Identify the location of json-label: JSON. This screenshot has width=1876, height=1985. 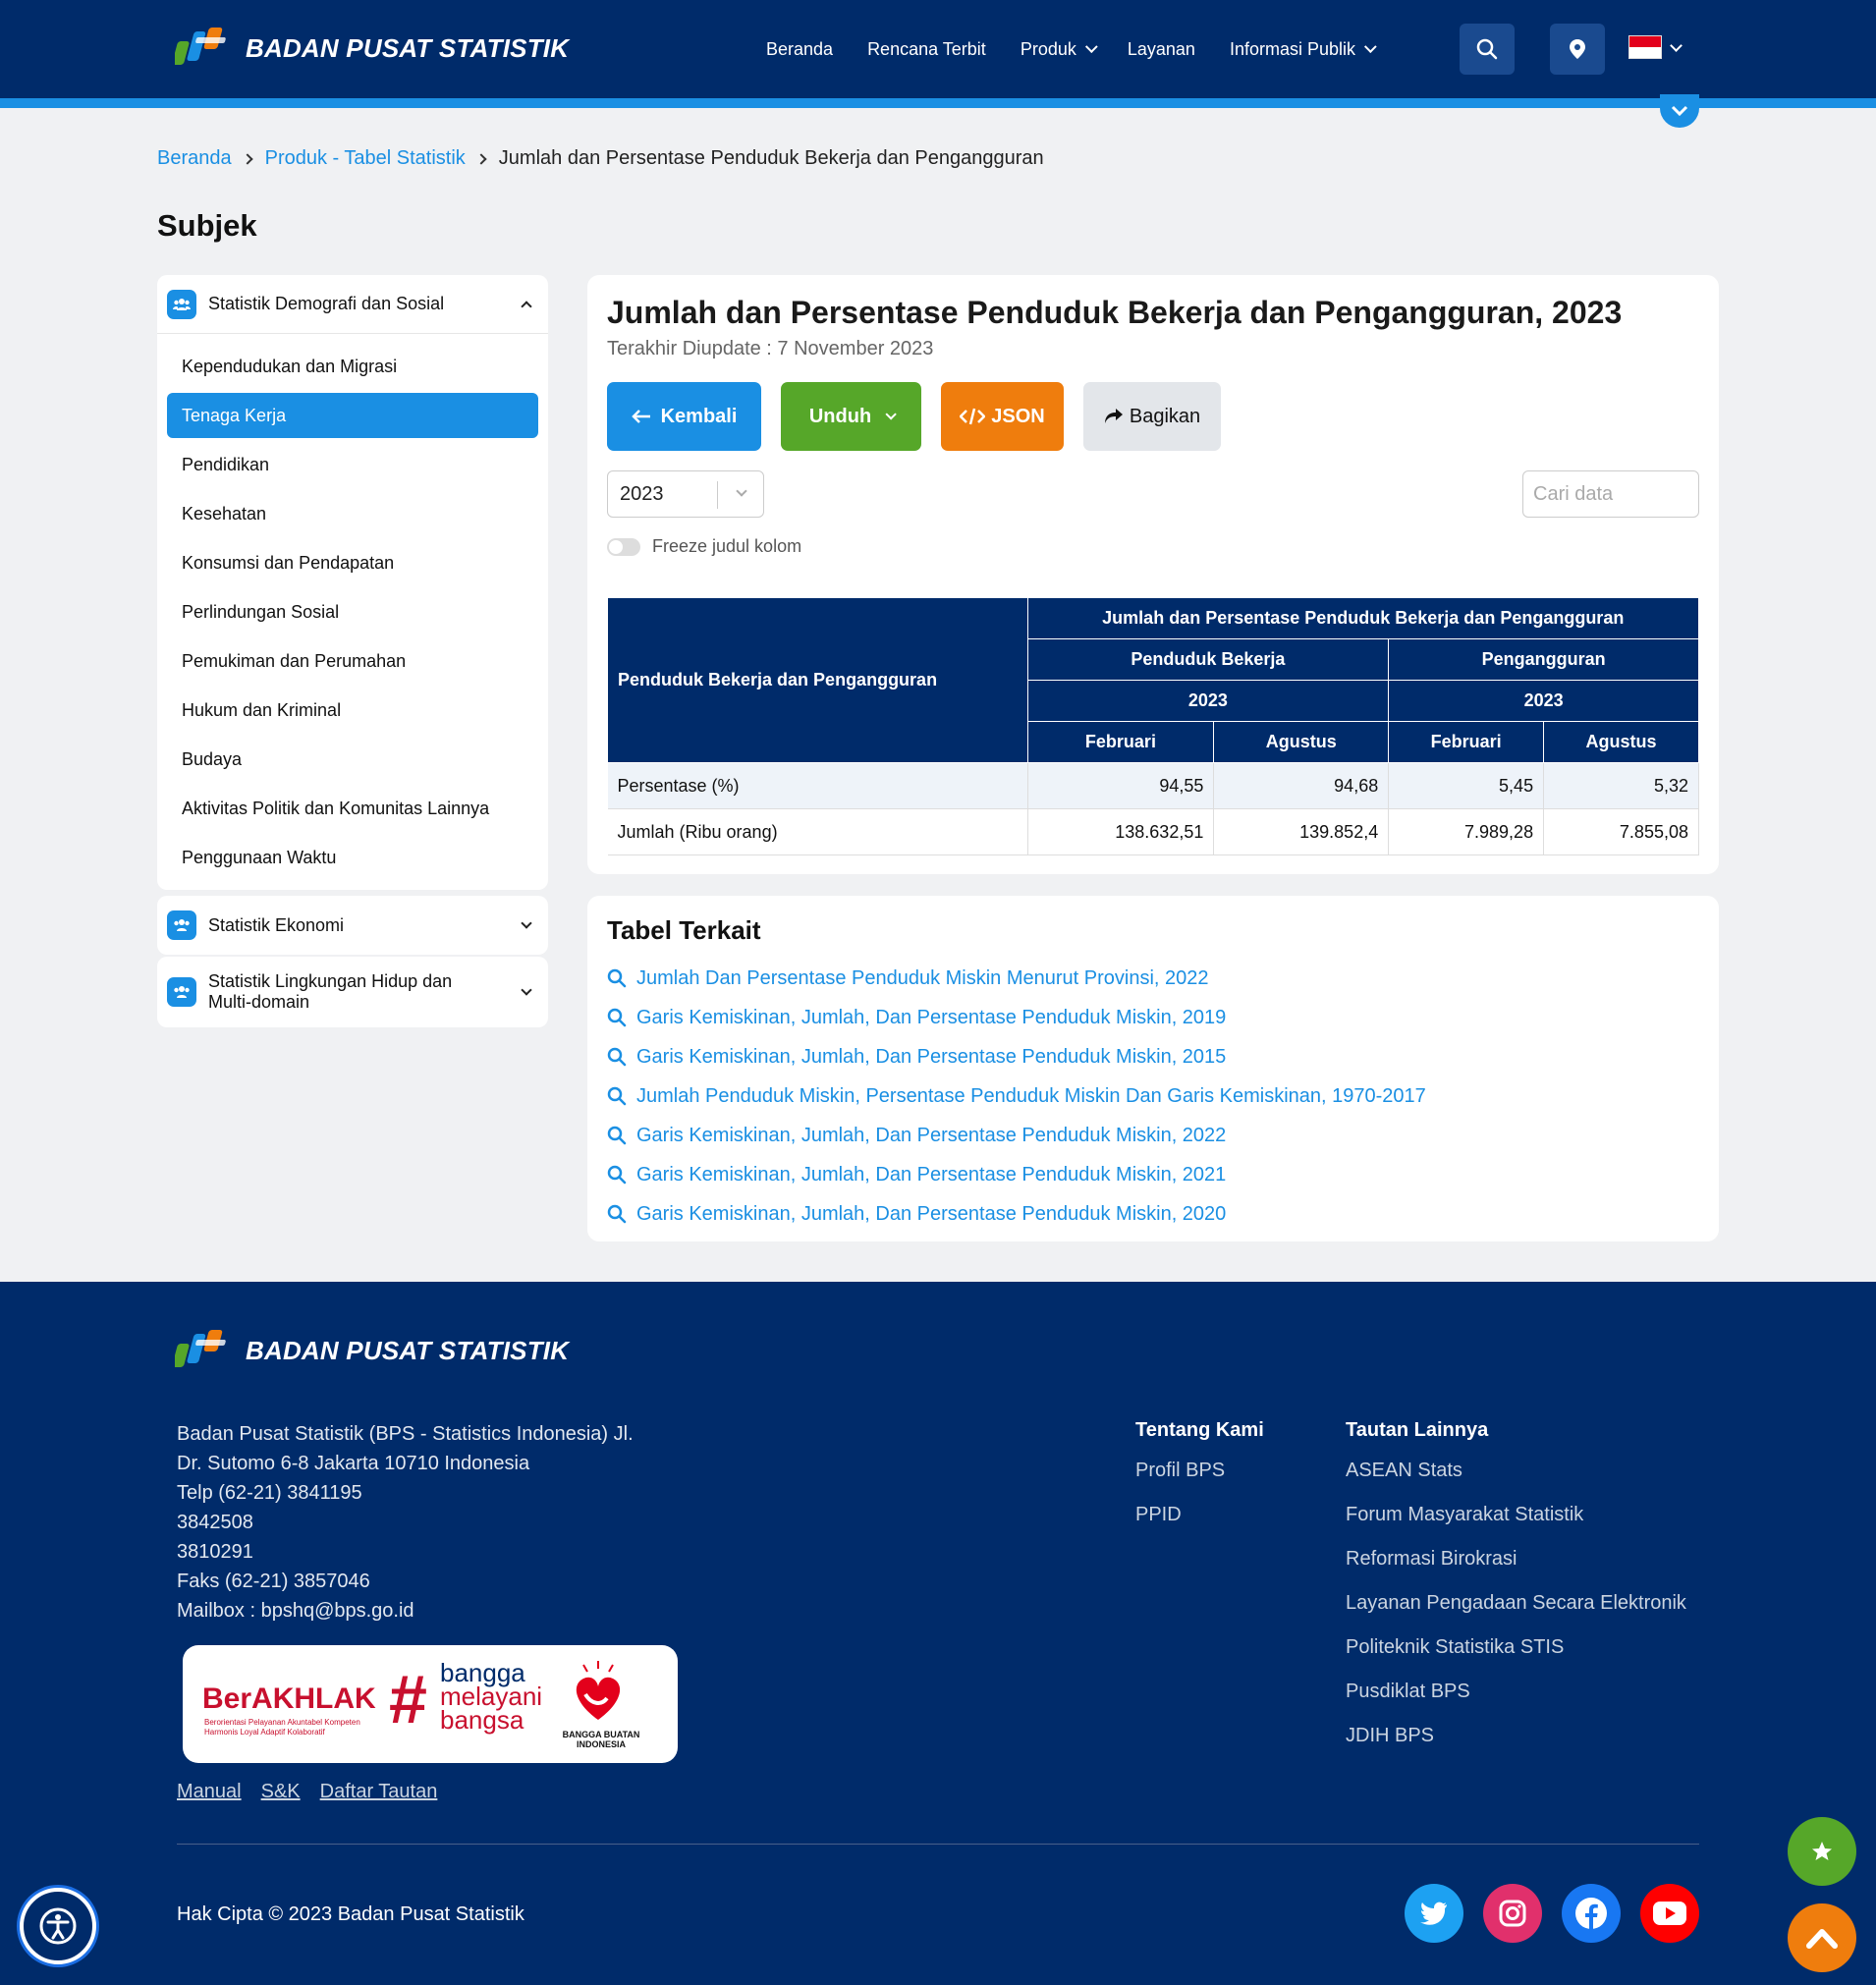
(1018, 416).